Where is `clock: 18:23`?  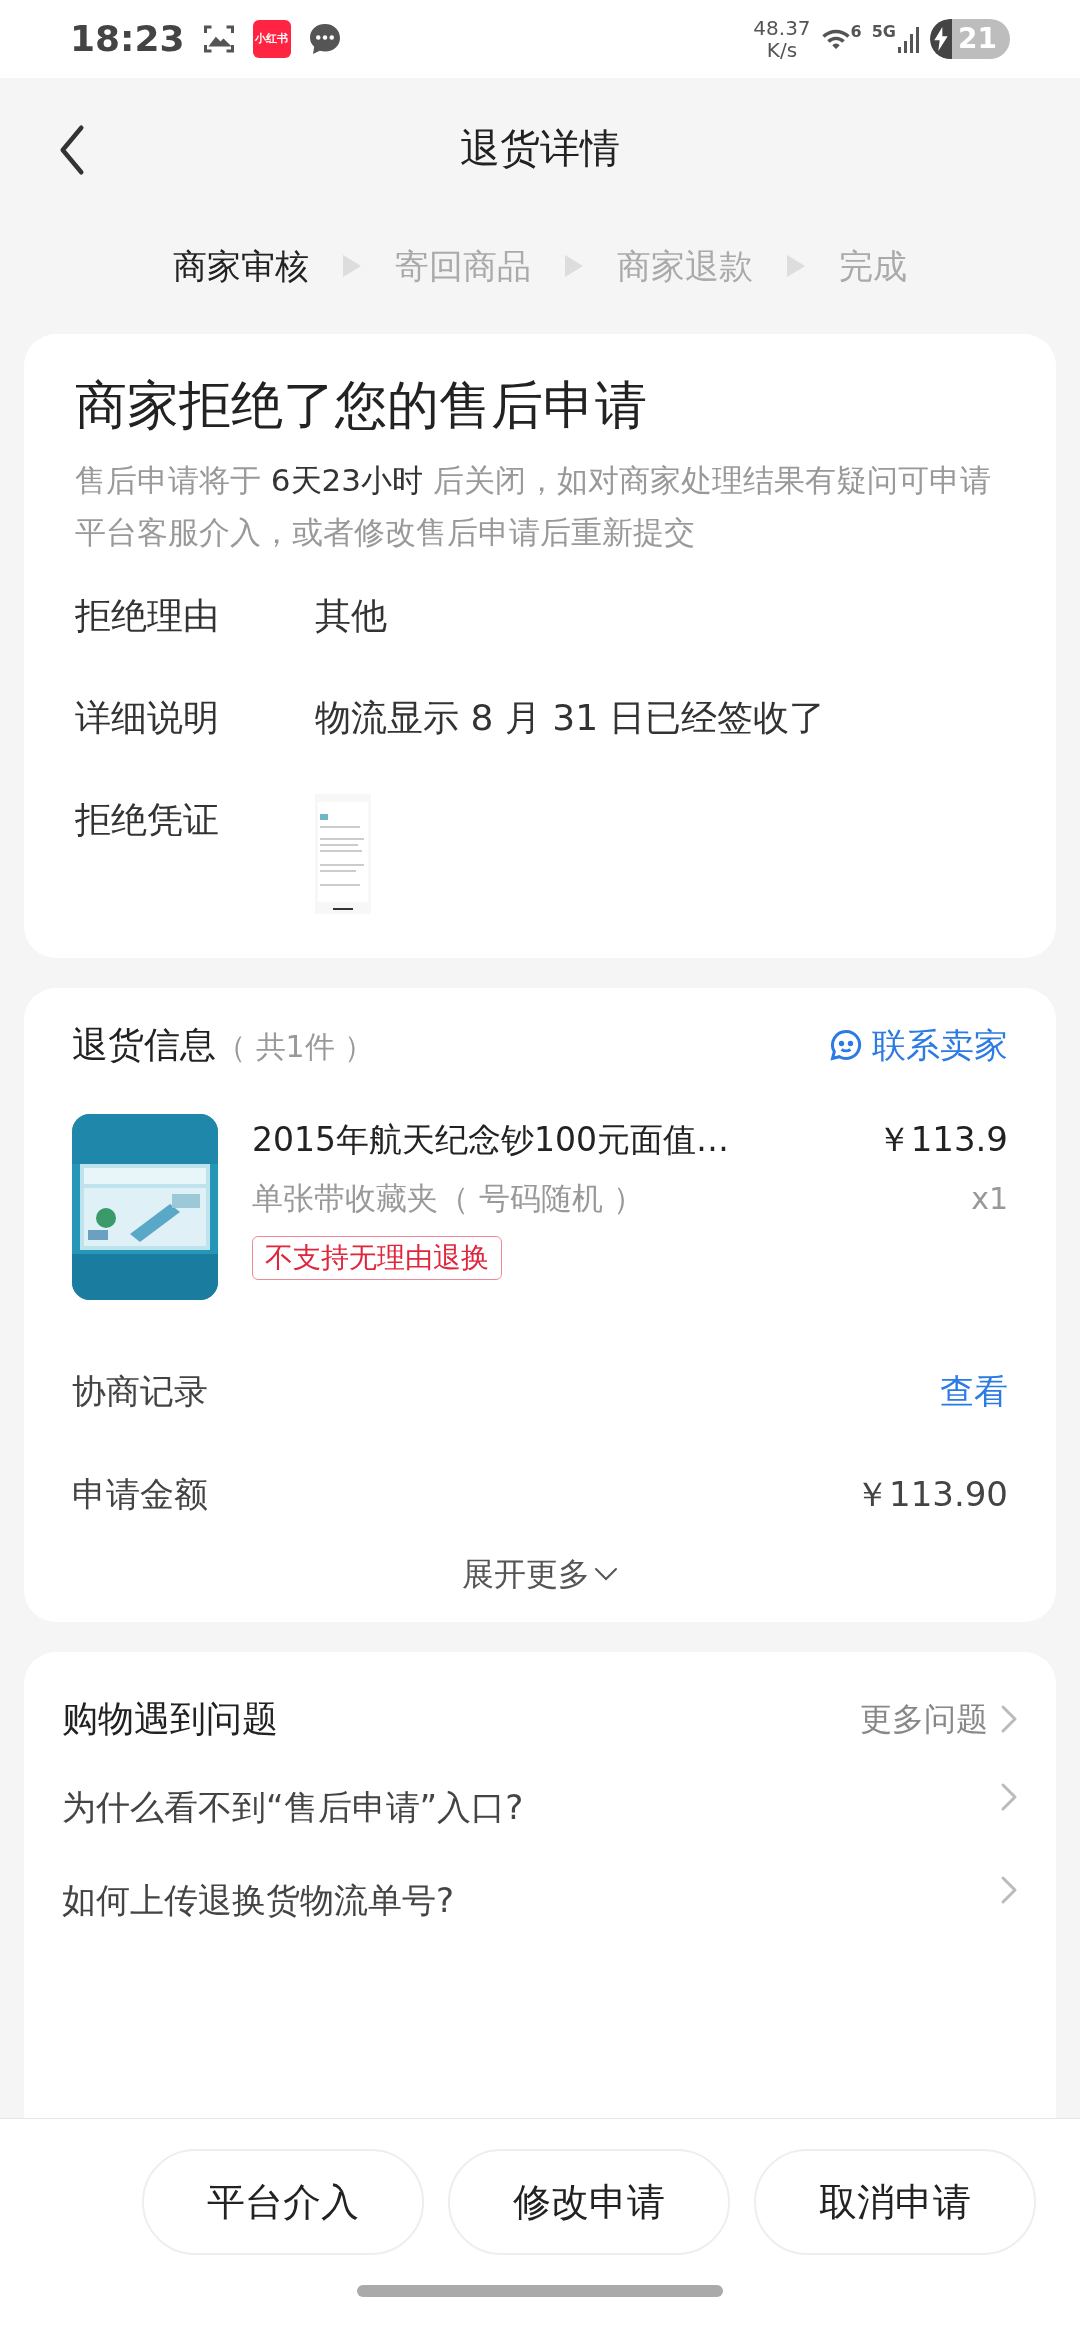
clock: 18:23 is located at coordinates (127, 39).